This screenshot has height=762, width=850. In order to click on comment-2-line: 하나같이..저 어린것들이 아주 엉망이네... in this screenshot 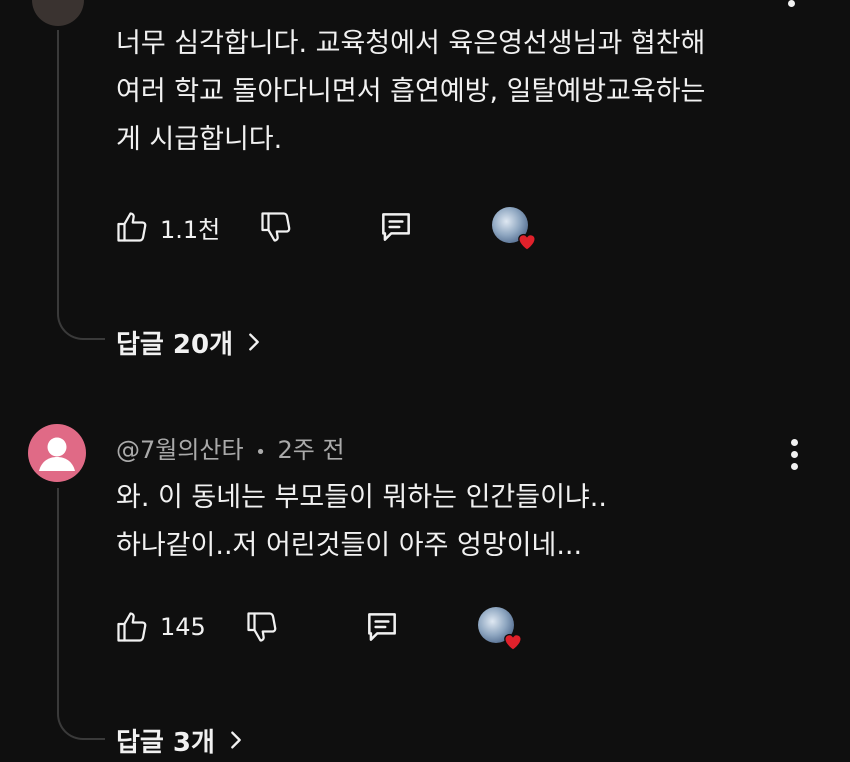, I will do `click(349, 545)`.